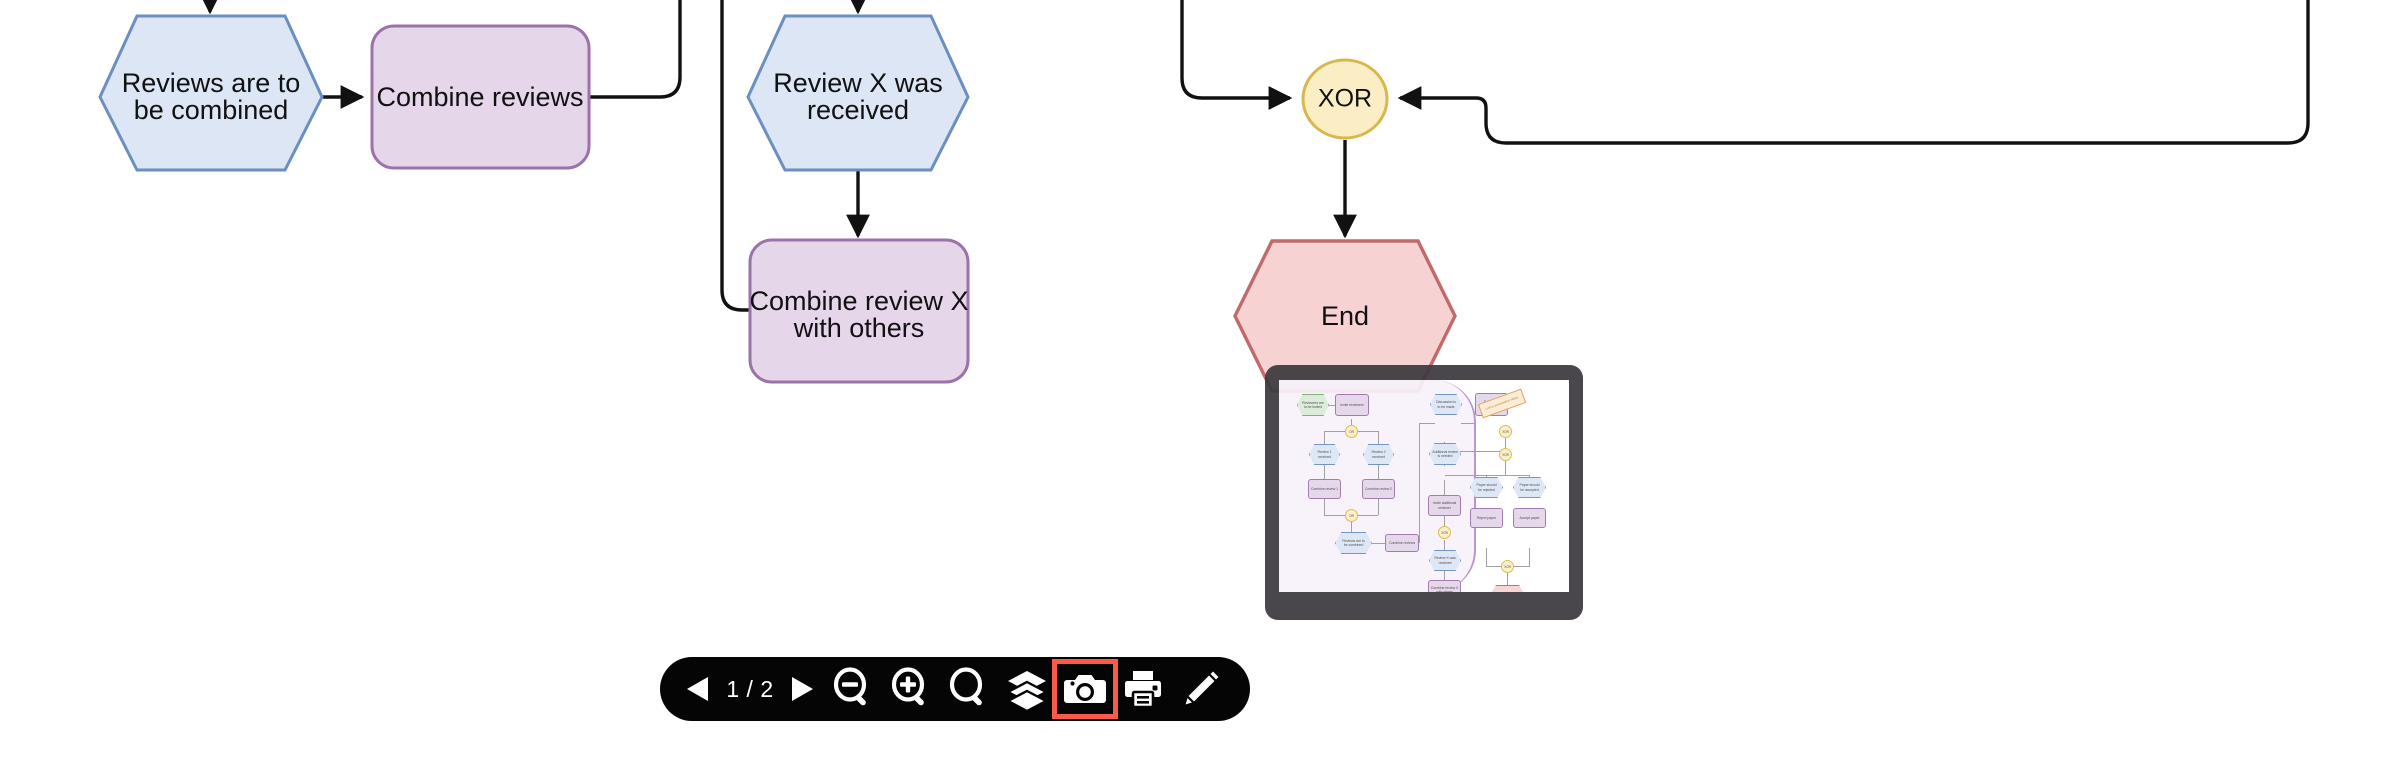  What do you see at coordinates (750, 688) in the screenshot?
I see `page-indicator: 1 / 2` at bounding box center [750, 688].